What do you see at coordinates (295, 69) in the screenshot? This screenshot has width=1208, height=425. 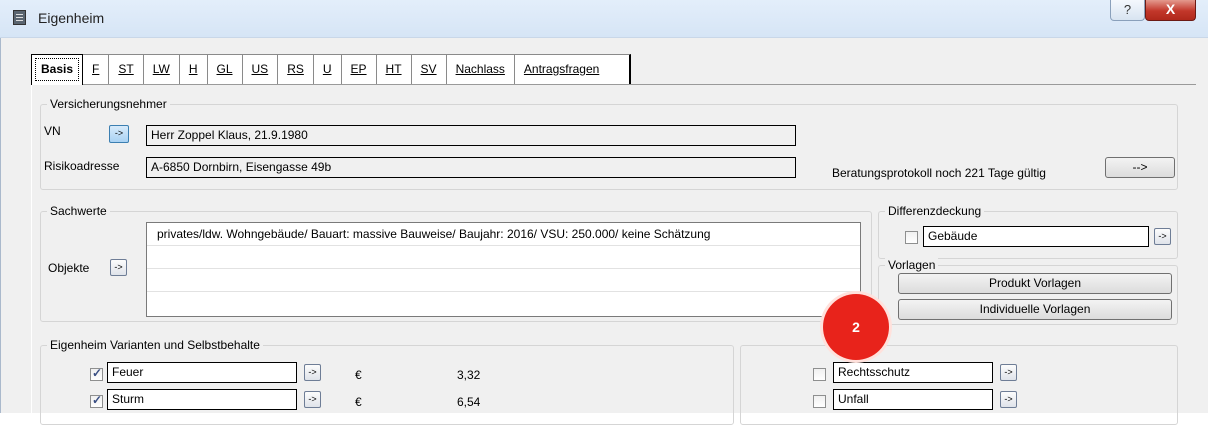 I see `tab-rs: RS` at bounding box center [295, 69].